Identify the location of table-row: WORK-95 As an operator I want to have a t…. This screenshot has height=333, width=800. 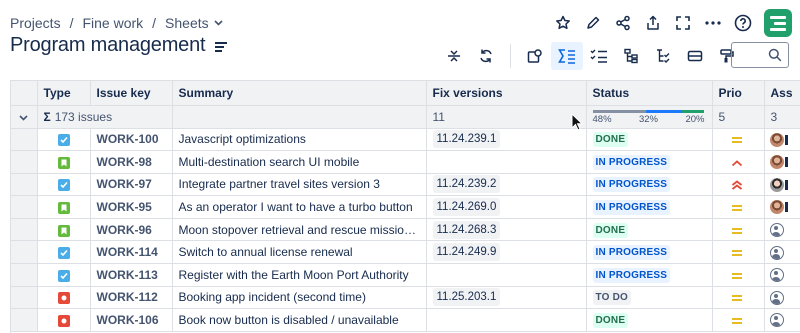
(405, 207).